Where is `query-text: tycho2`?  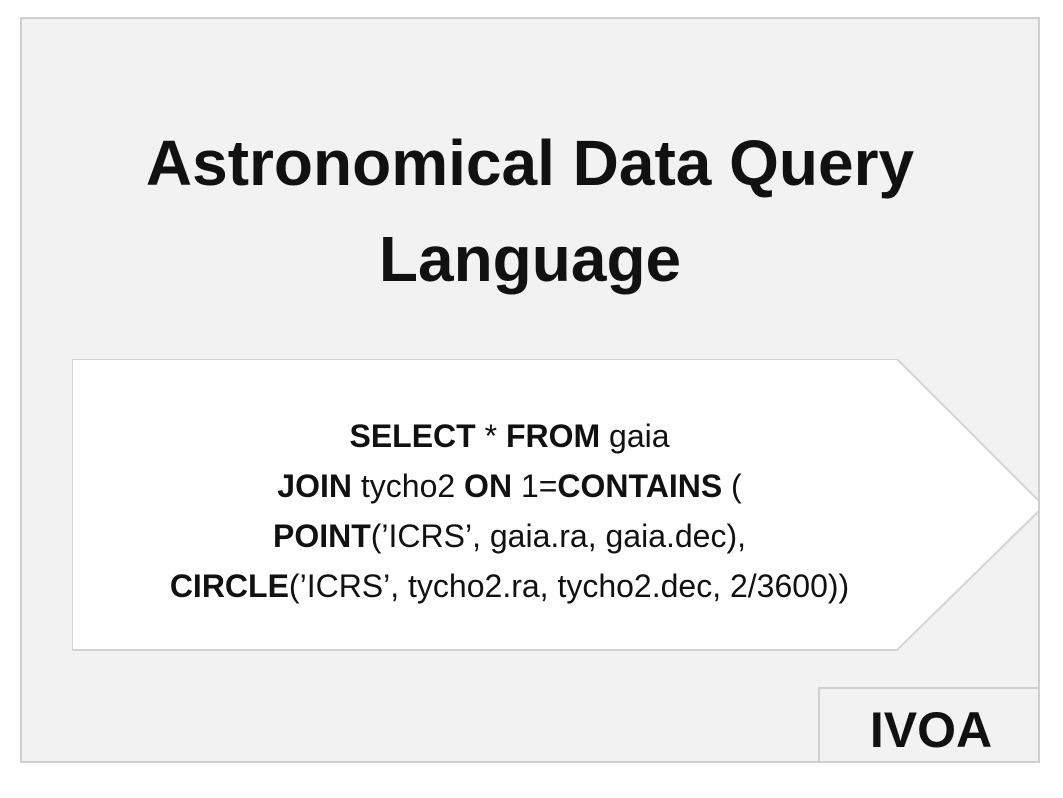
query-text: tycho2 is located at coordinates (408, 486).